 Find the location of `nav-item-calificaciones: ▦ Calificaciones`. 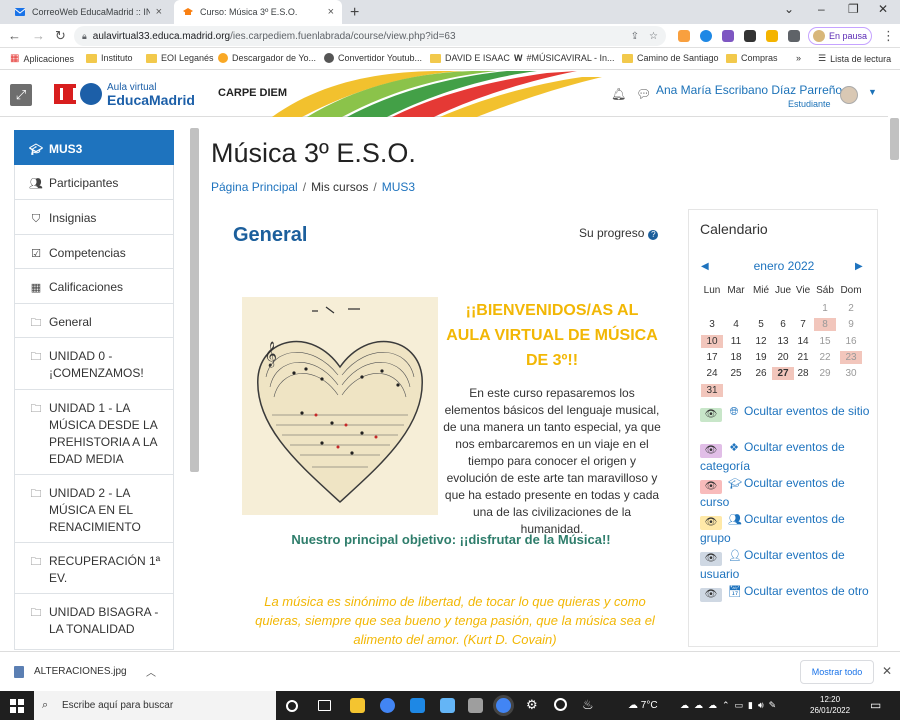

nav-item-calificaciones: ▦ Calificaciones is located at coordinates (94, 286).